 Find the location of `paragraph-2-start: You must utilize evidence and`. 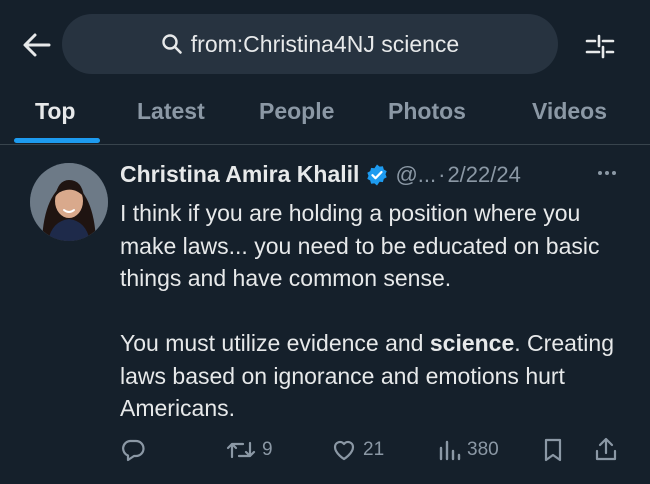

paragraph-2-start: You must utilize evidence and is located at coordinates (275, 343).